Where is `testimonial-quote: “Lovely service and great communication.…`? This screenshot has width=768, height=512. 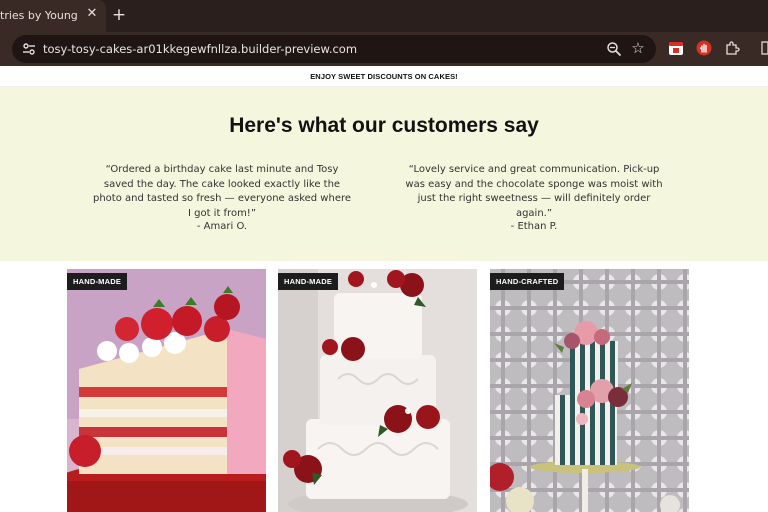
testimonial-quote: “Lovely service and great communication.… is located at coordinates (534, 191).